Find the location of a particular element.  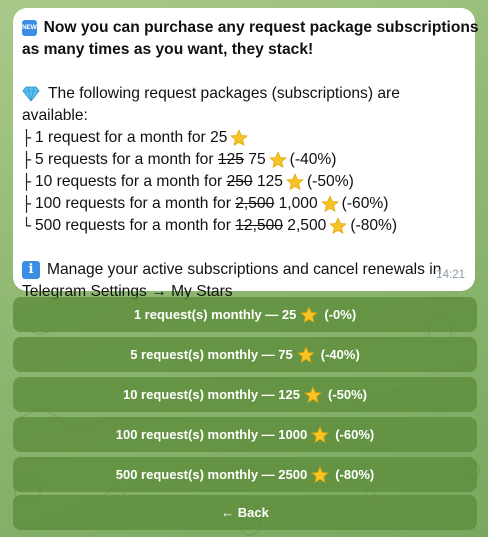

info-icon: i is located at coordinates (31, 270).